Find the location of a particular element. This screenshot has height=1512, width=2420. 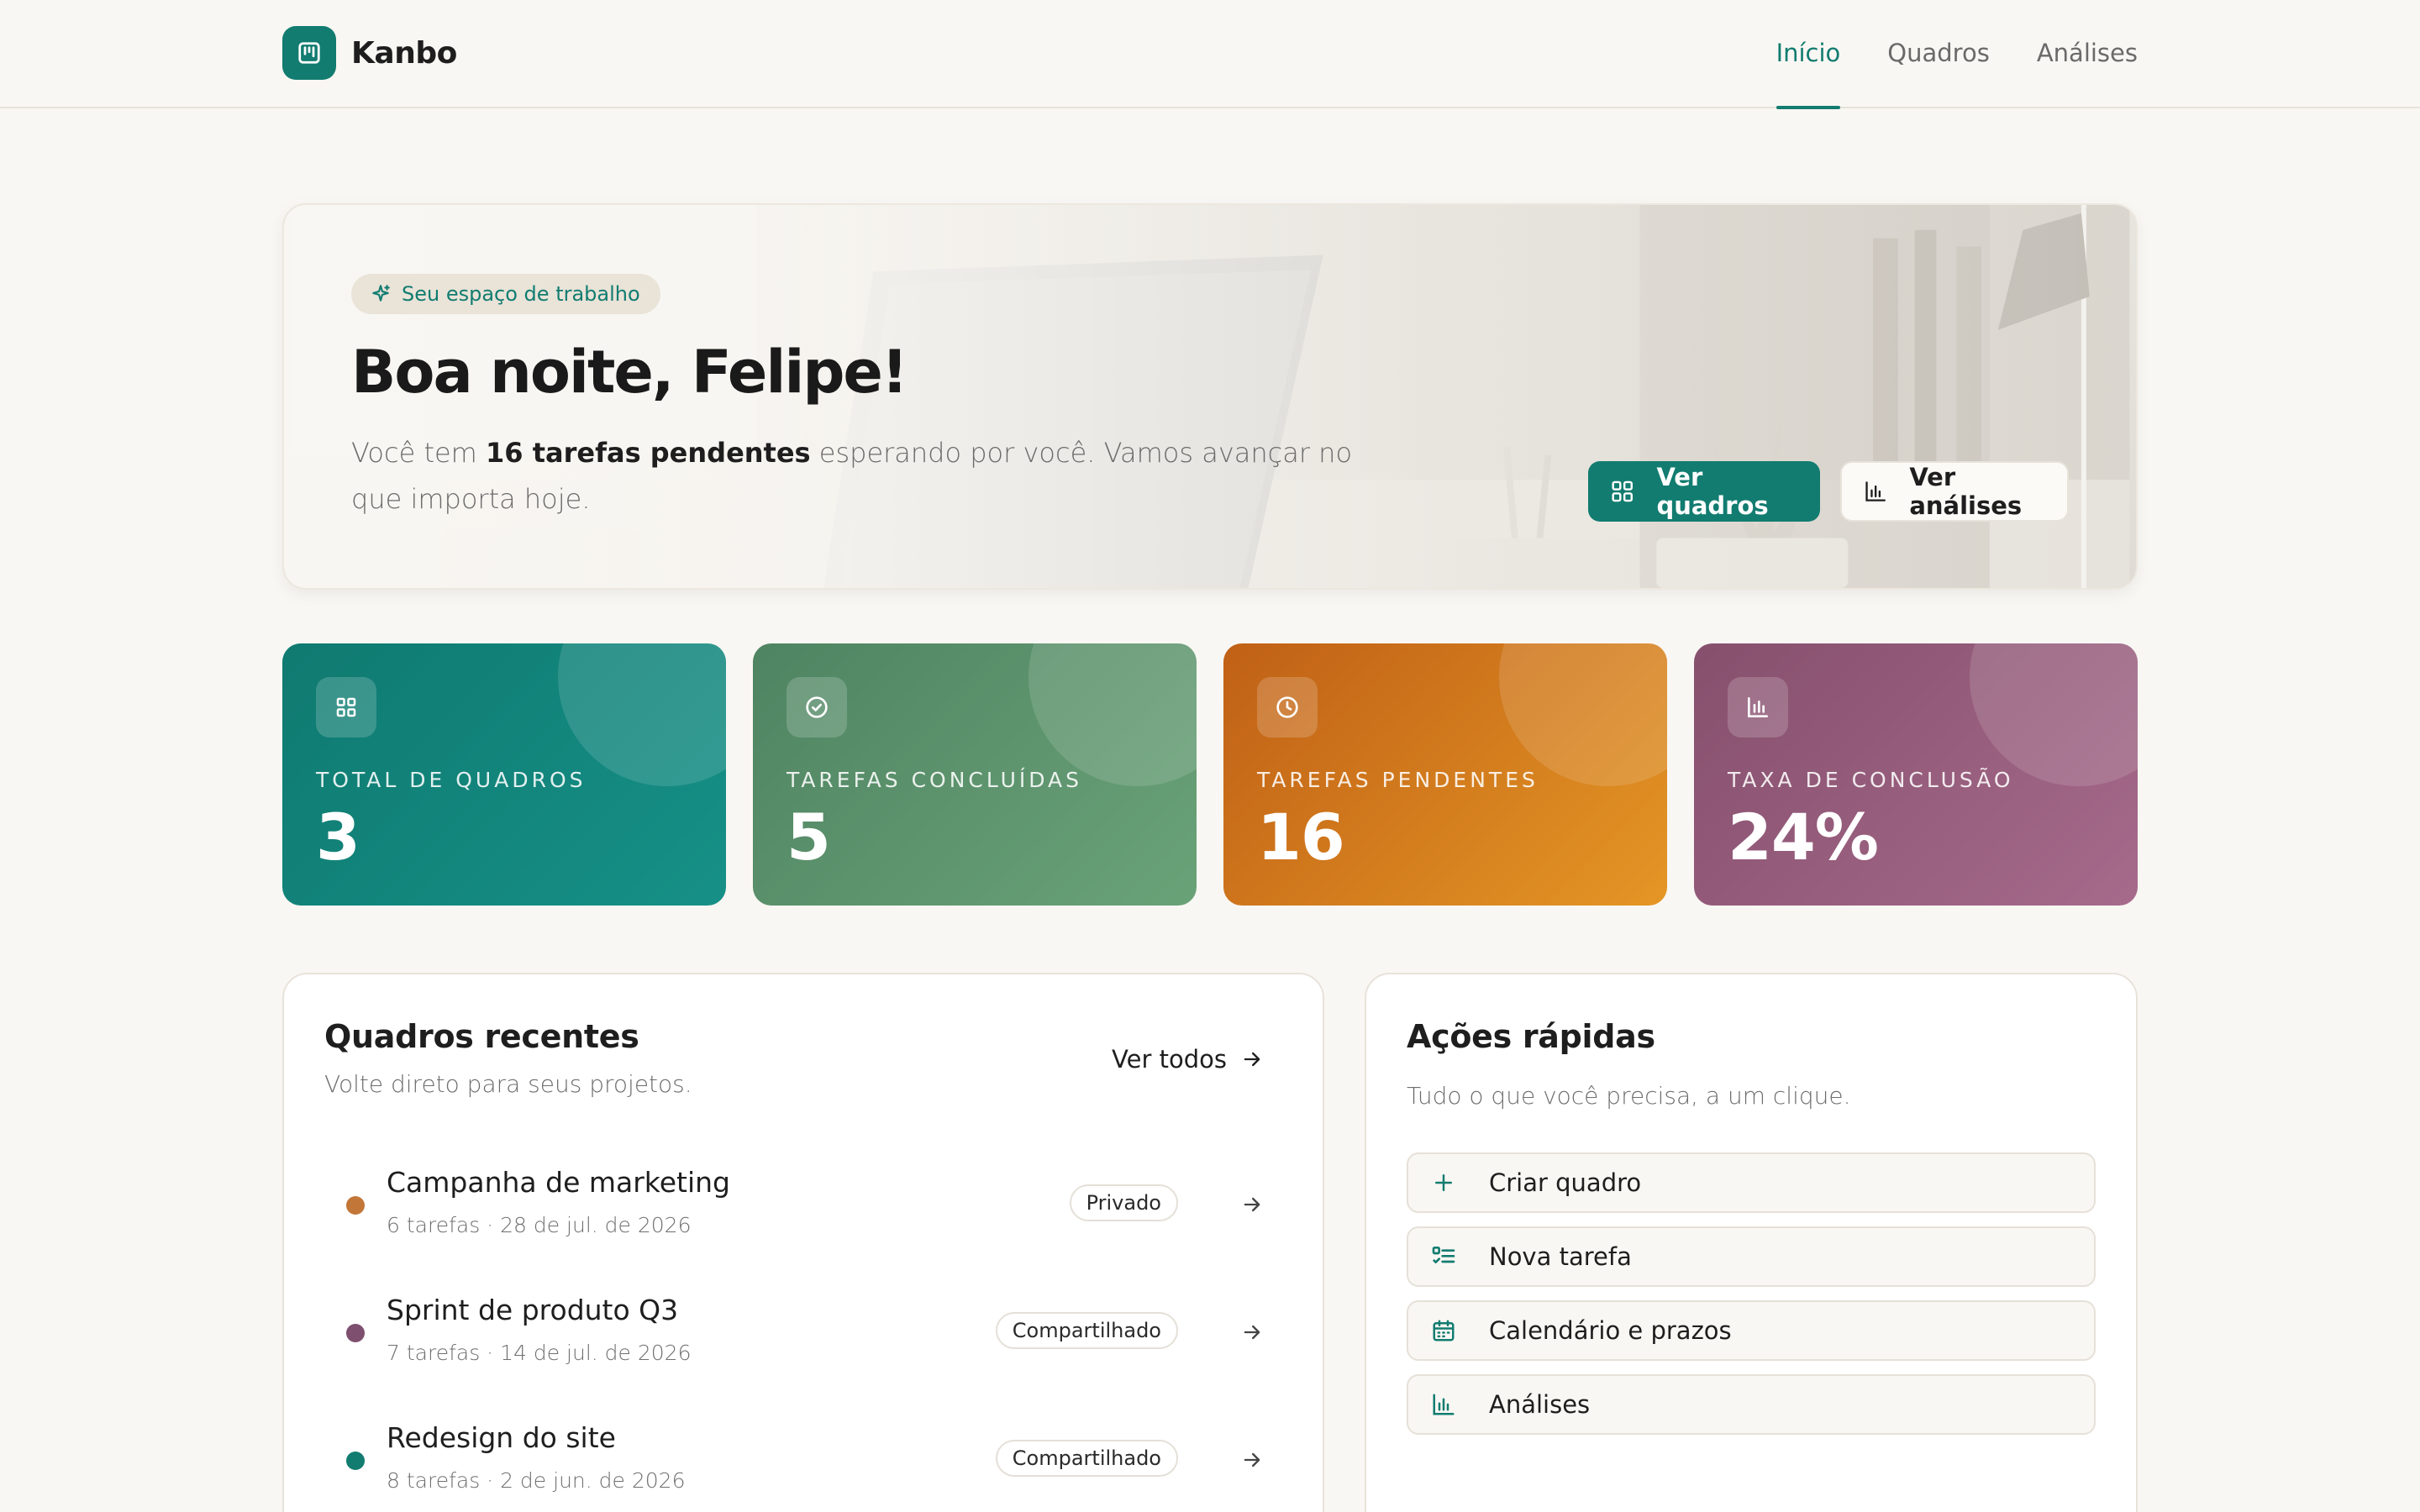

nav-inicio: Início is located at coordinates (1808, 54).